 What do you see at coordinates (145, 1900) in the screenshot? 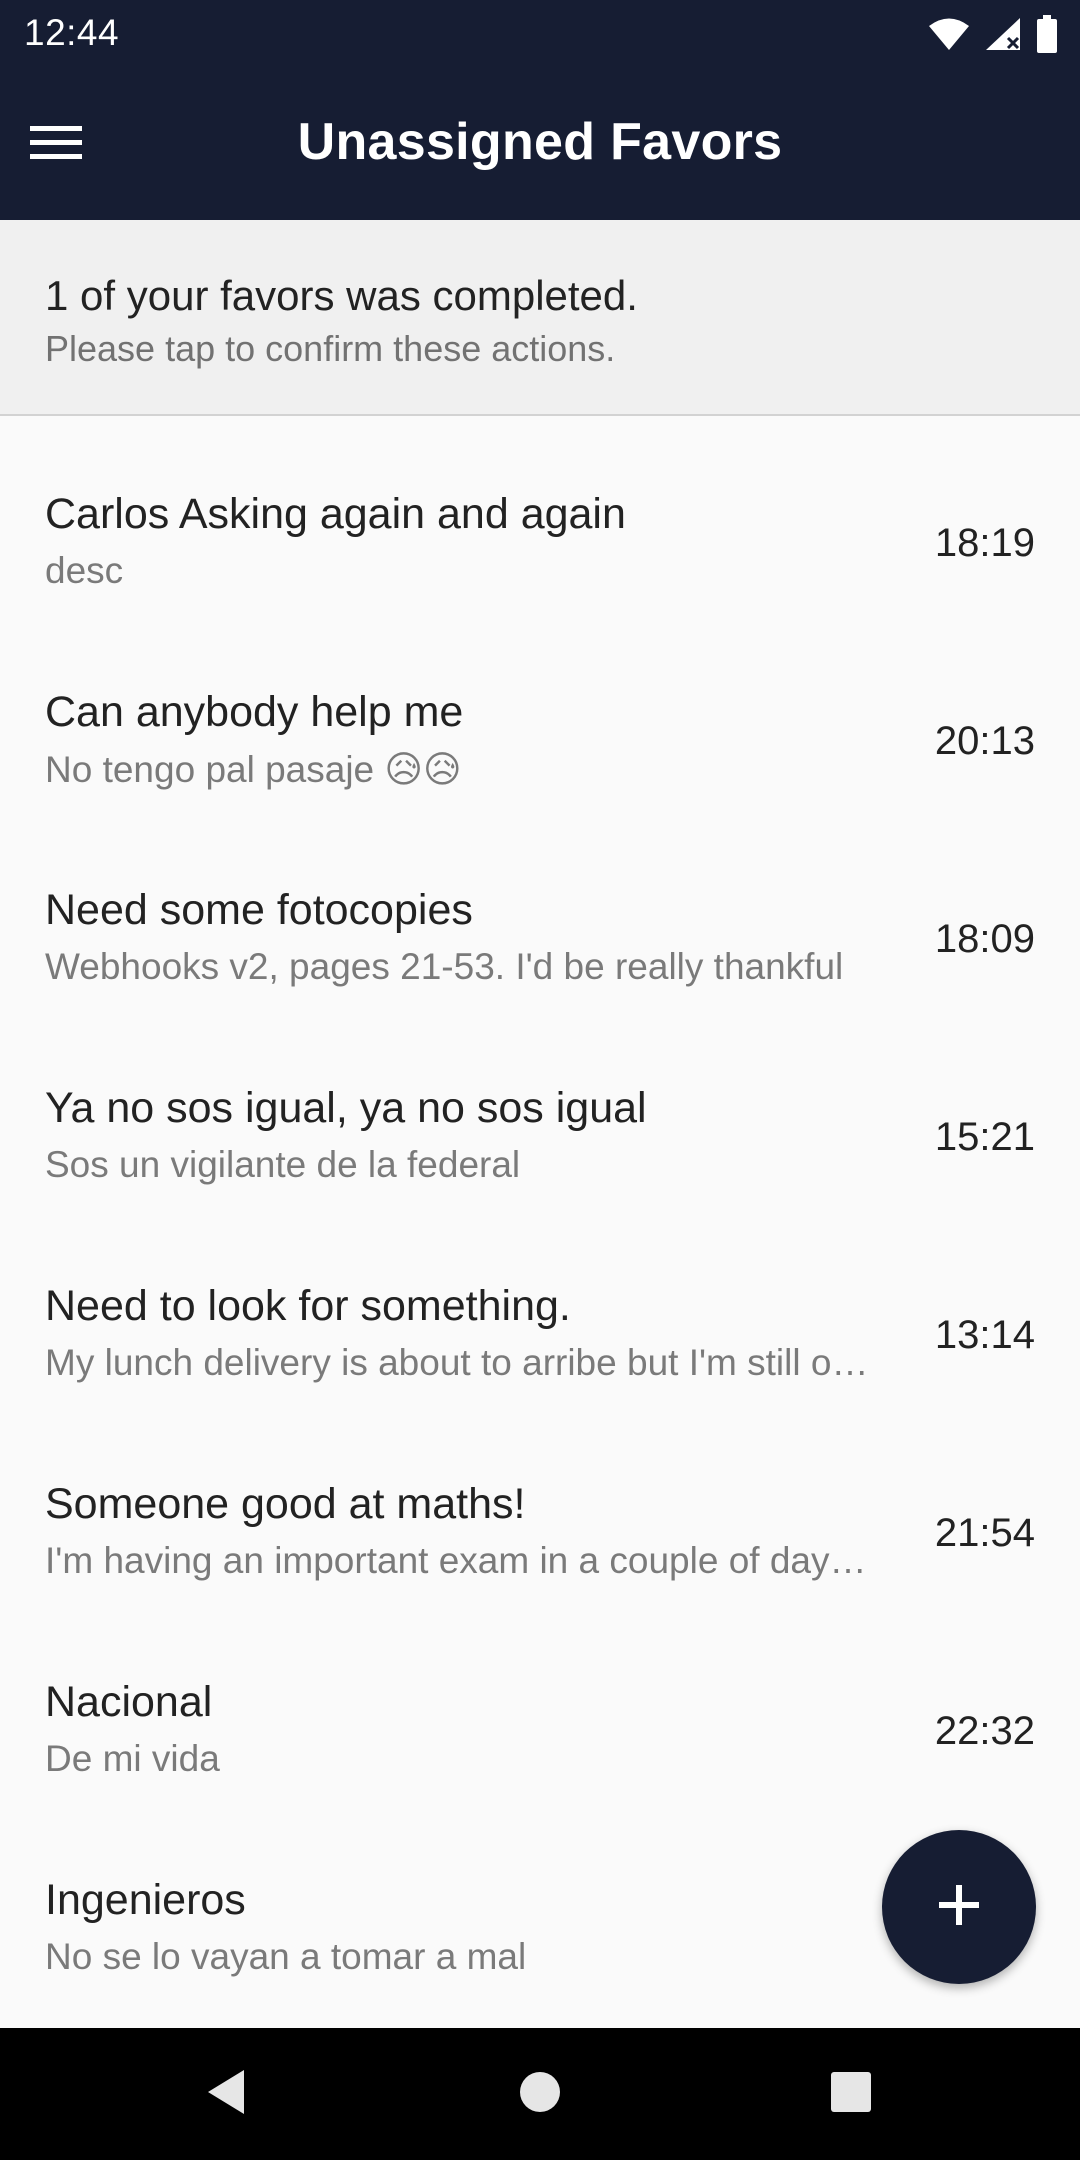
I see `favor-title: Ingenieros` at bounding box center [145, 1900].